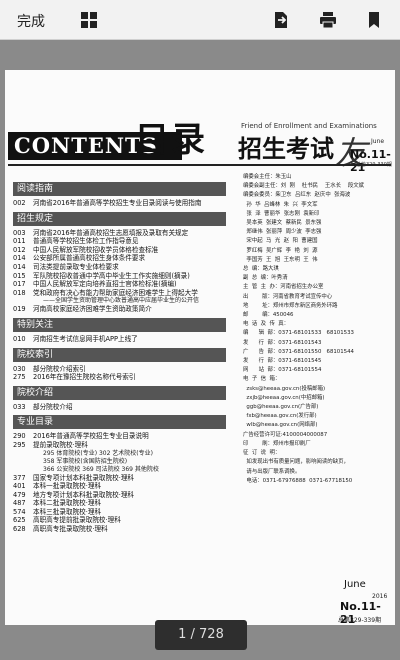  Describe the element at coordinates (31, 21) in the screenshot. I see `done-button: 完成` at that location.